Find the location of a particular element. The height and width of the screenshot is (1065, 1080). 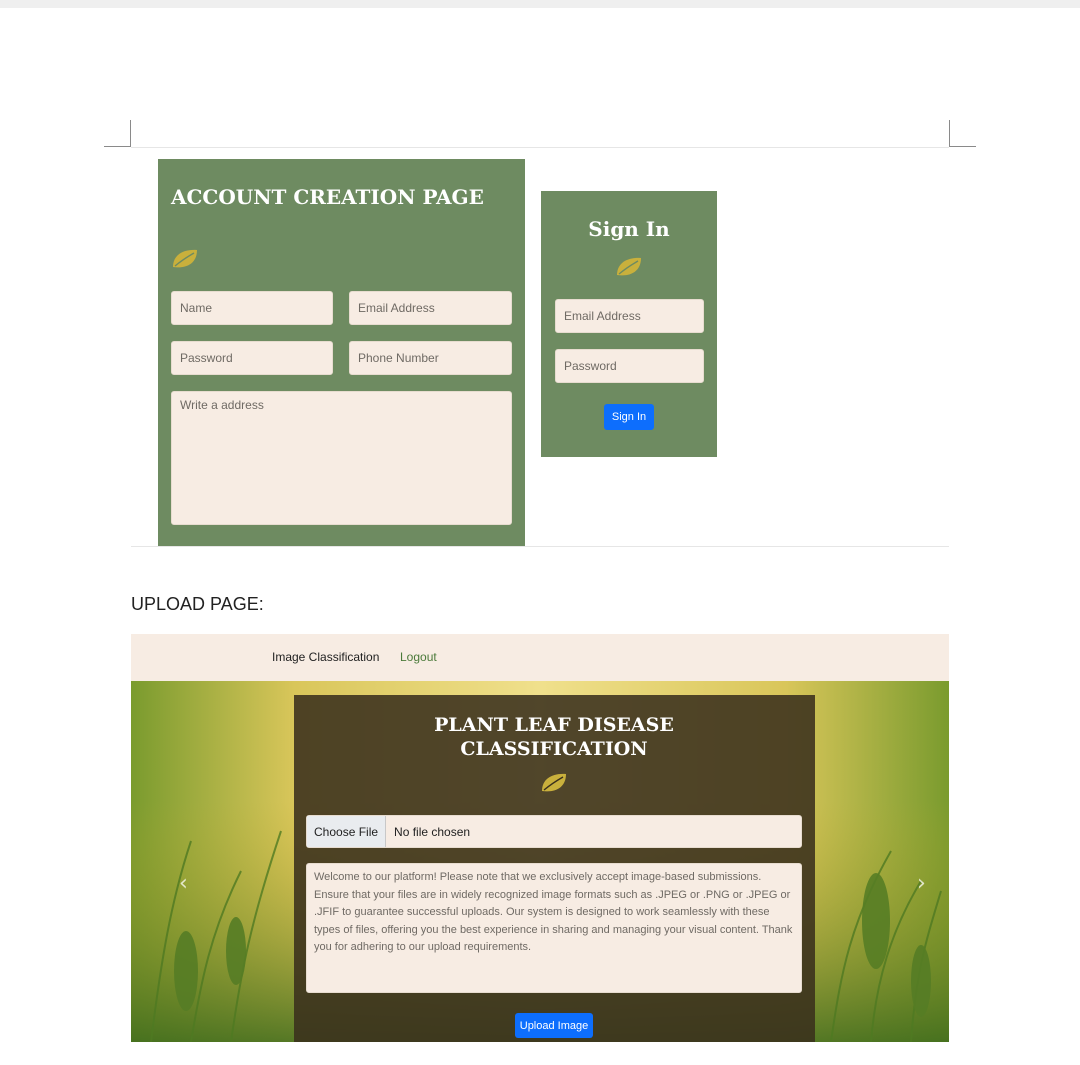

page-top-rule is located at coordinates (540, 147).